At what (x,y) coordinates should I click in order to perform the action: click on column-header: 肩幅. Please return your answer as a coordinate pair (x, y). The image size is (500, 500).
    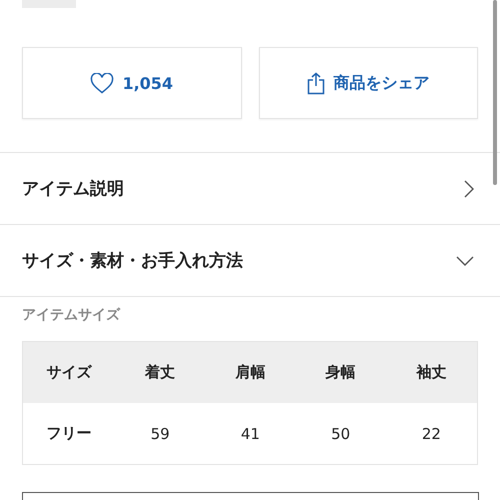
    Looking at the image, I should click on (250, 372).